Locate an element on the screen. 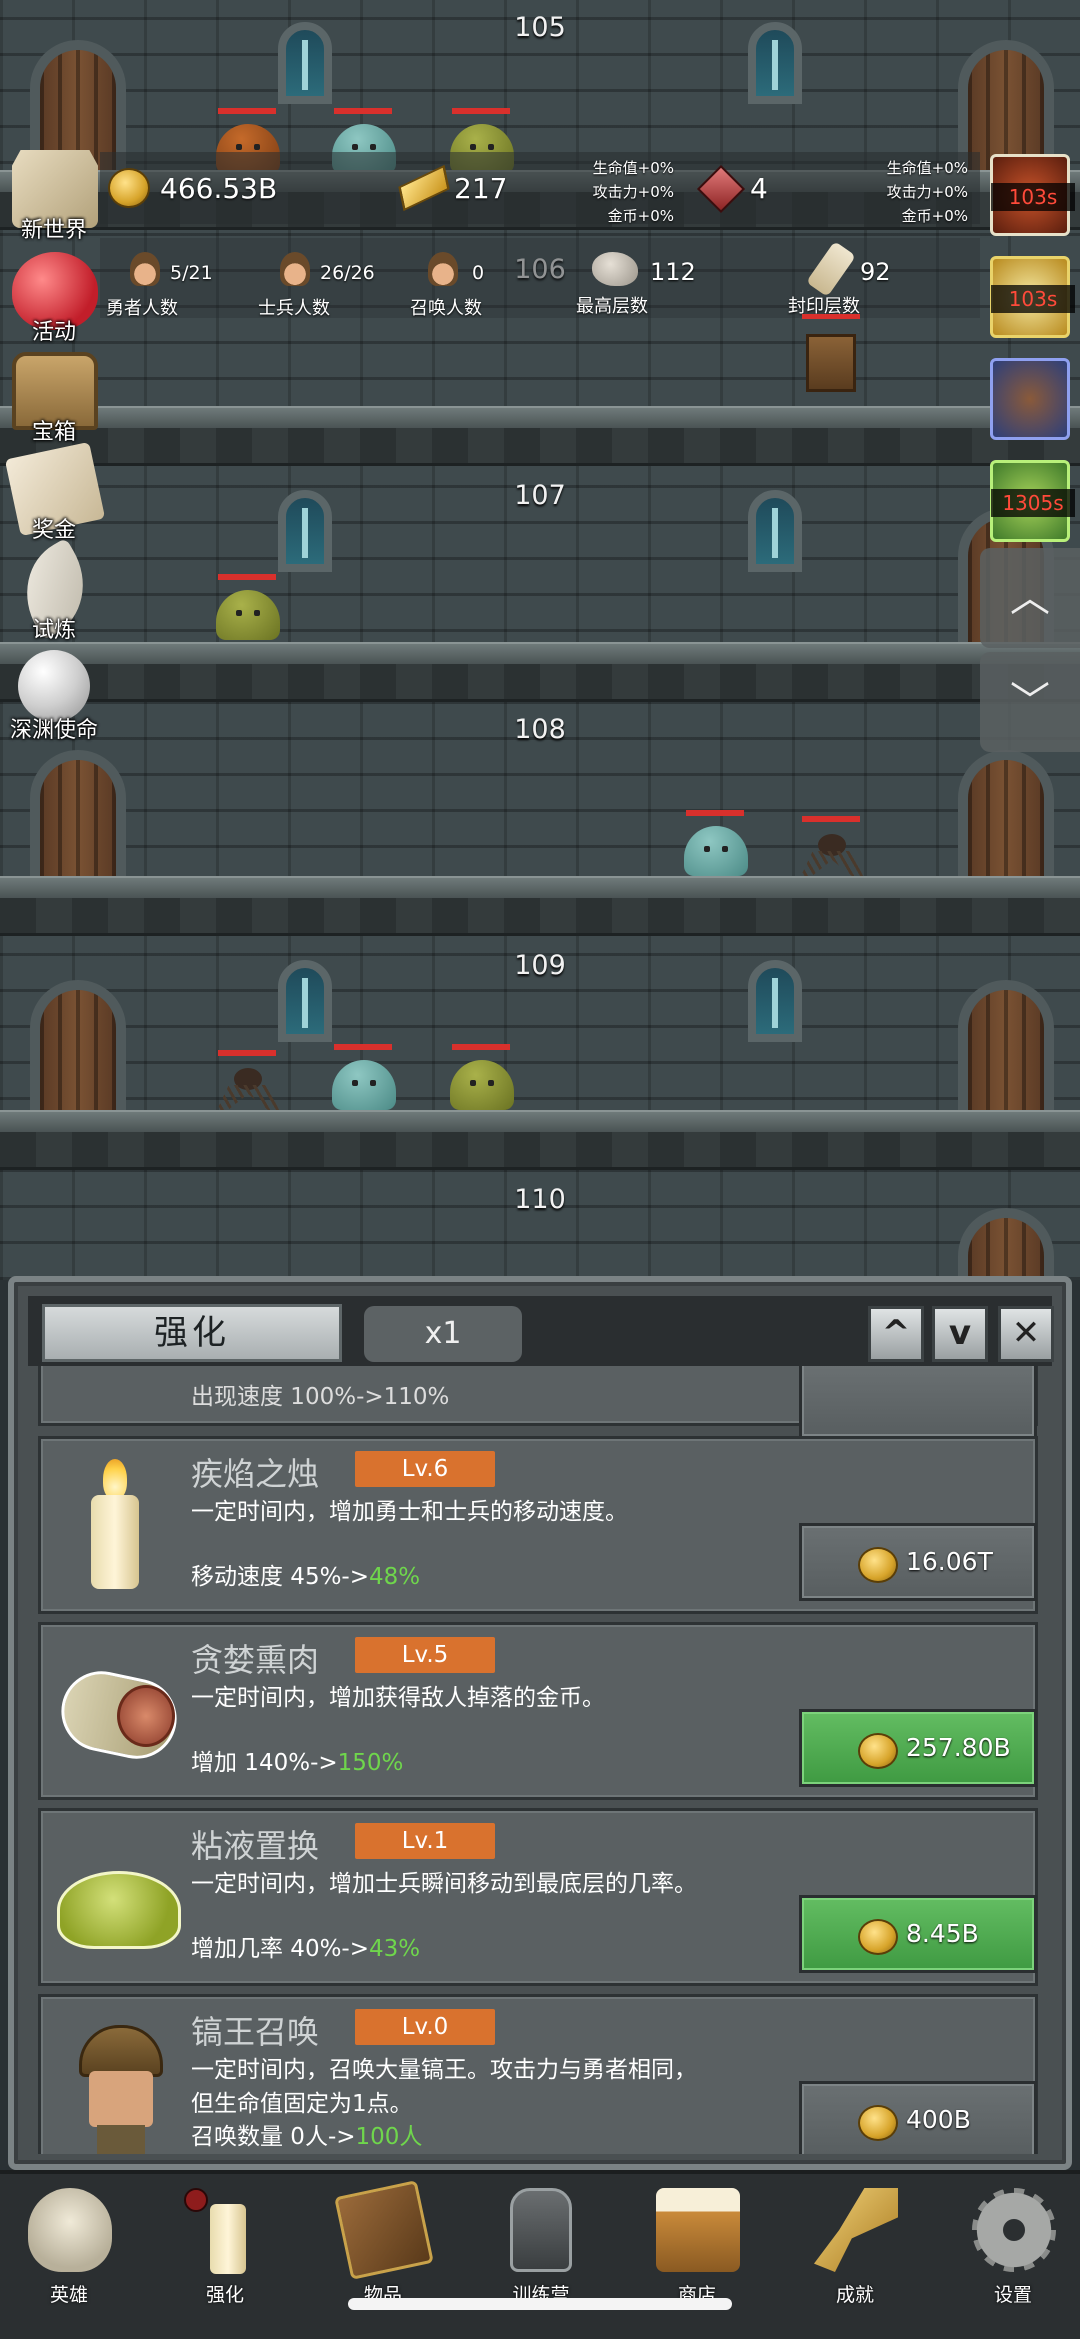  close-icon: ✕ is located at coordinates (1026, 1333).